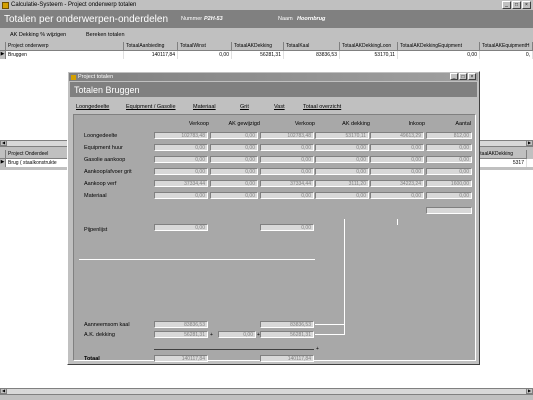 This screenshot has height=400, width=533. I want to click on col-header: TotaalAKDekkingLoon, so click(369, 46).